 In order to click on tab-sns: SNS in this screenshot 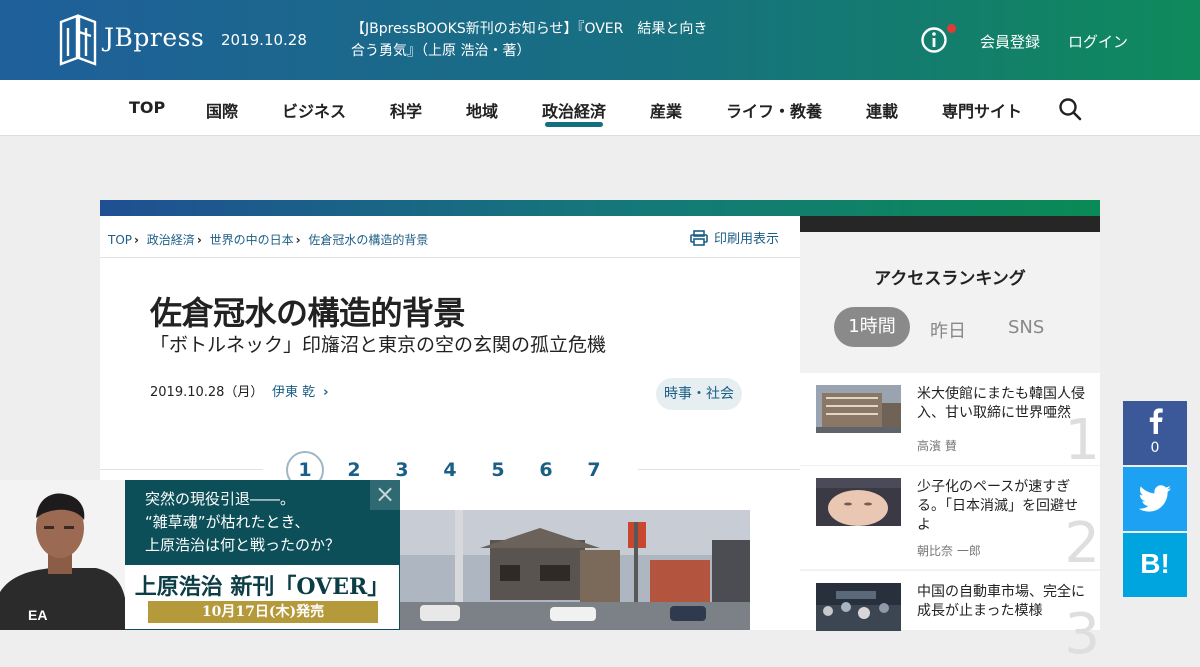, I will do `click(1026, 327)`.